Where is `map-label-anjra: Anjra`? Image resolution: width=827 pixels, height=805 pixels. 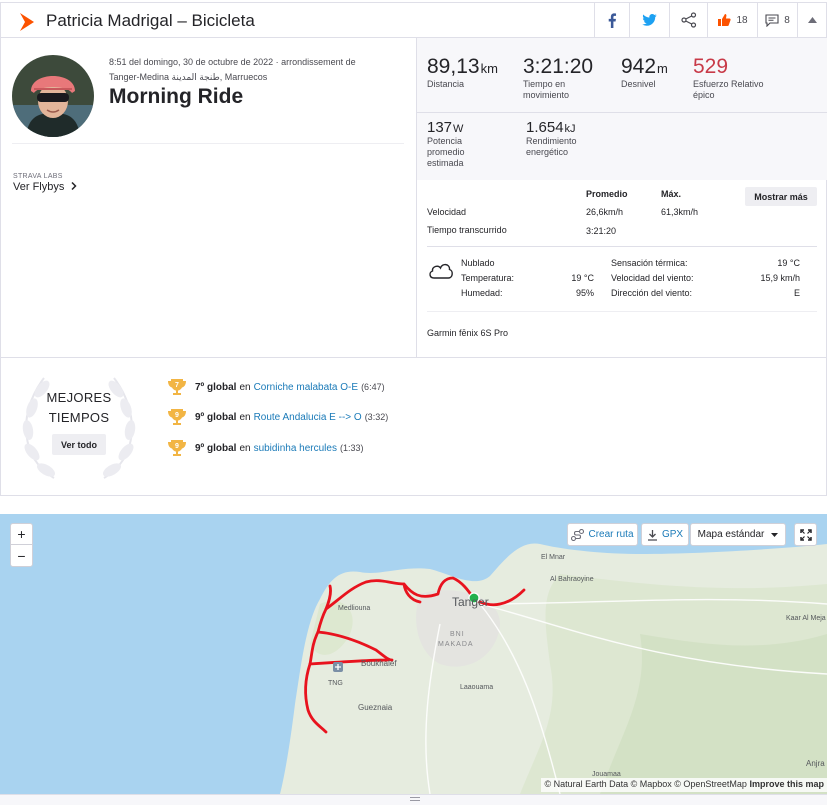 map-label-anjra: Anjra is located at coordinates (815, 763).